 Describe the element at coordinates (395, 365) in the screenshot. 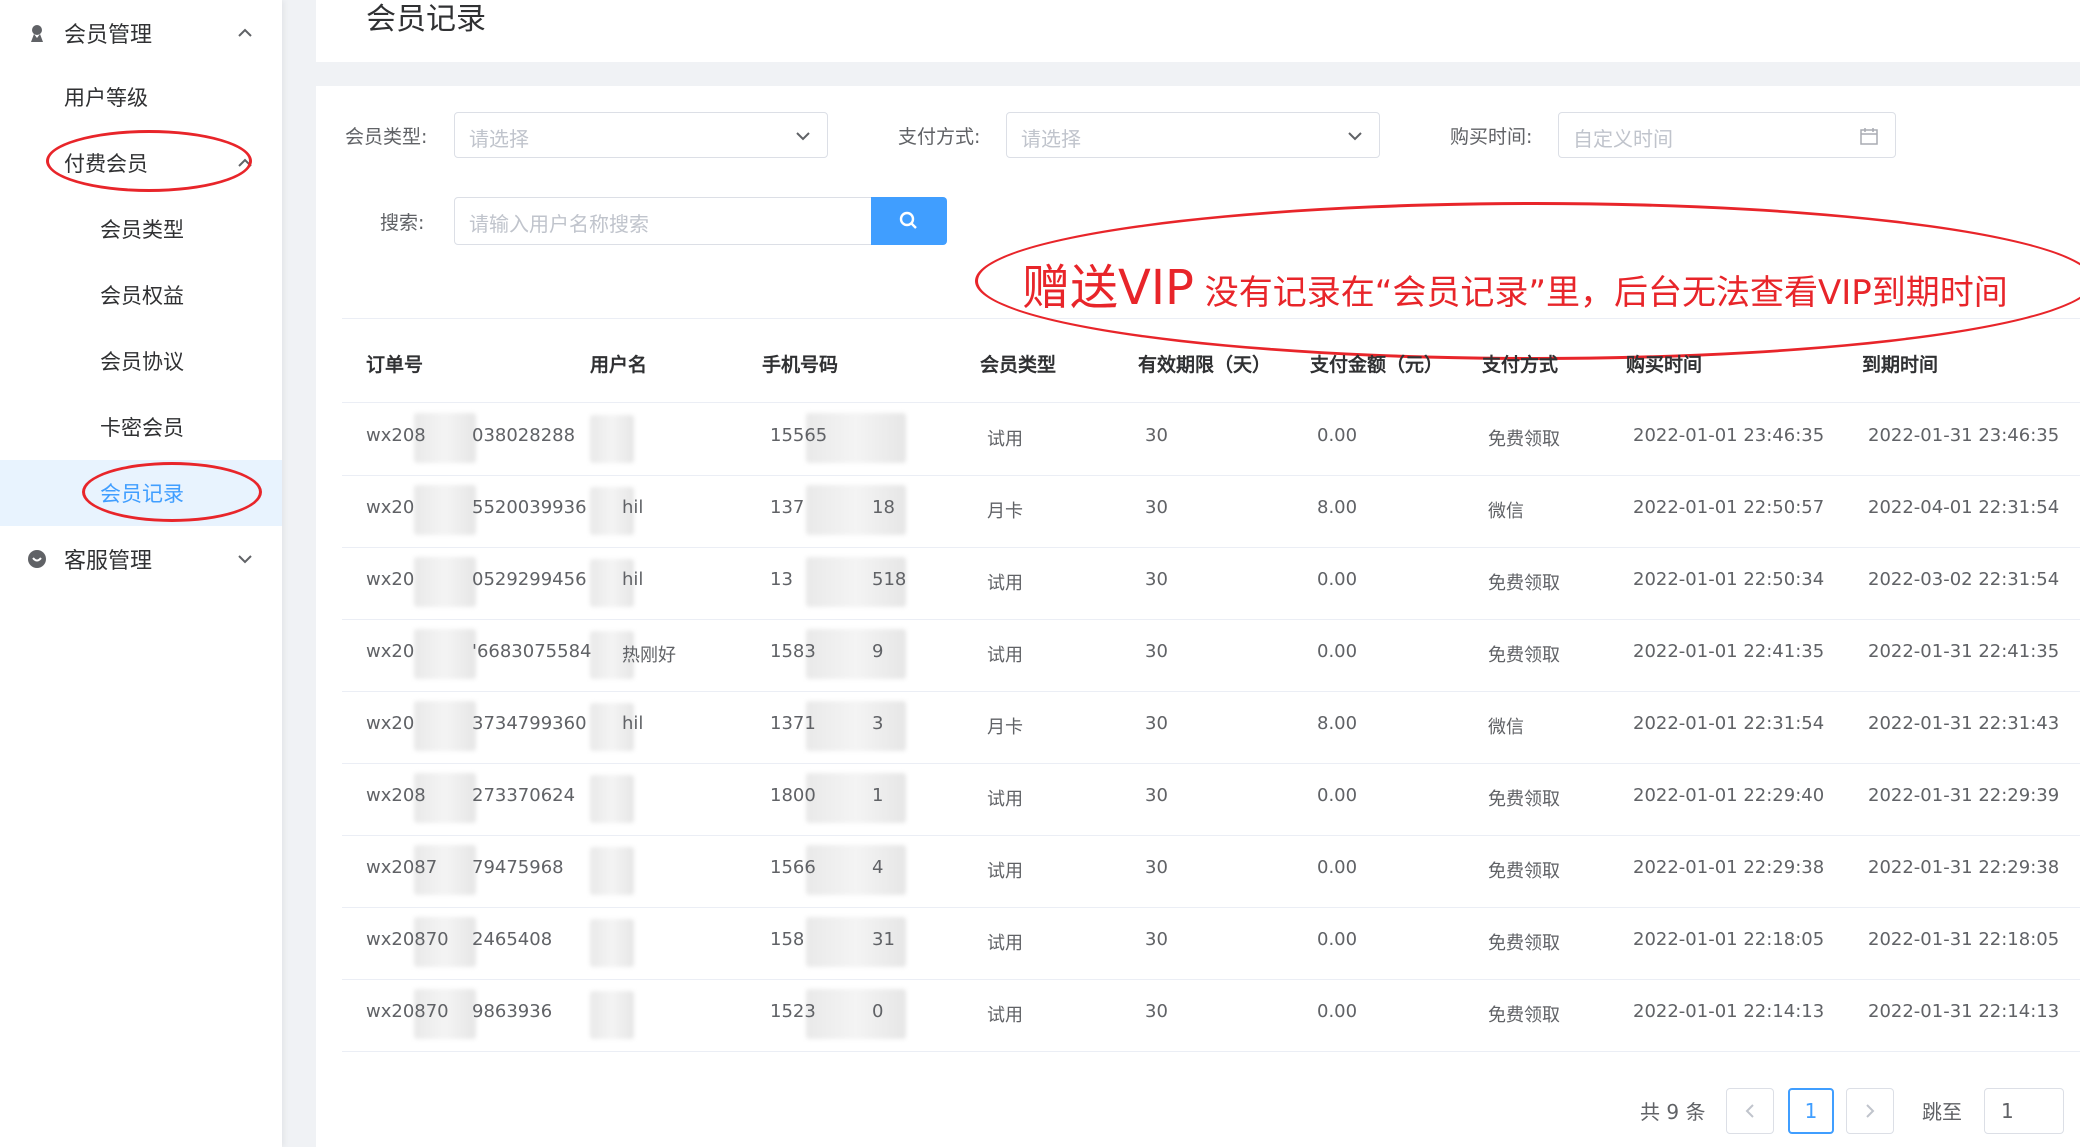

I see `col-order: 订单号` at that location.